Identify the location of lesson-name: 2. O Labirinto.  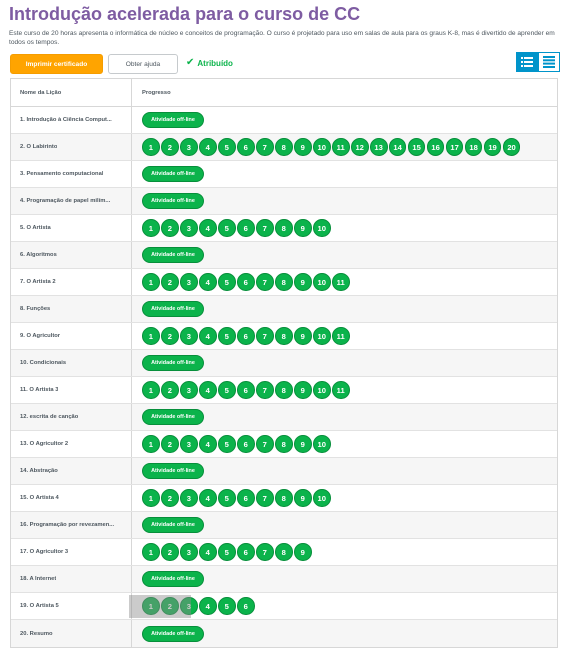
(38, 147).